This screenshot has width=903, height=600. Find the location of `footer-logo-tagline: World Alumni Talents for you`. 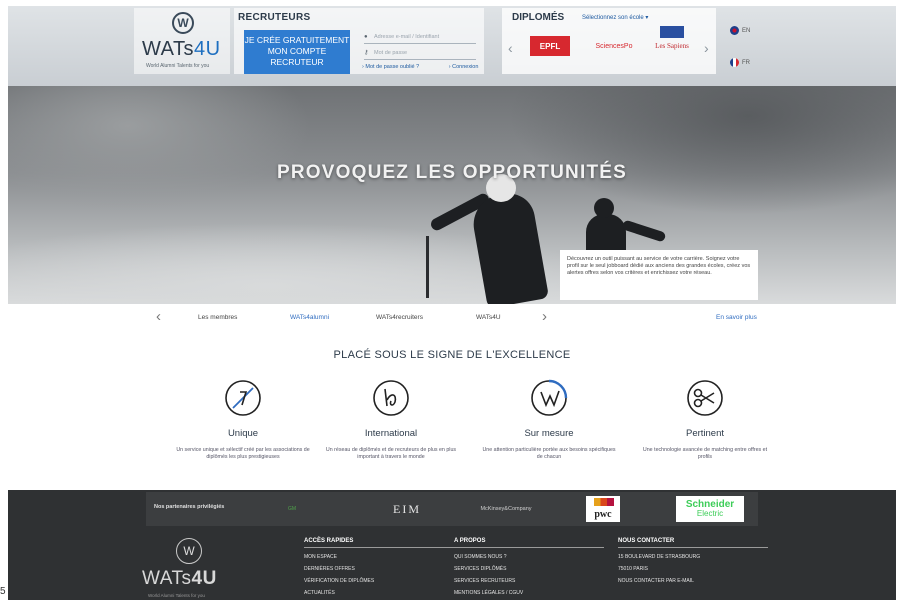

footer-logo-tagline: World Alumni Talents for you is located at coordinates (176, 595).